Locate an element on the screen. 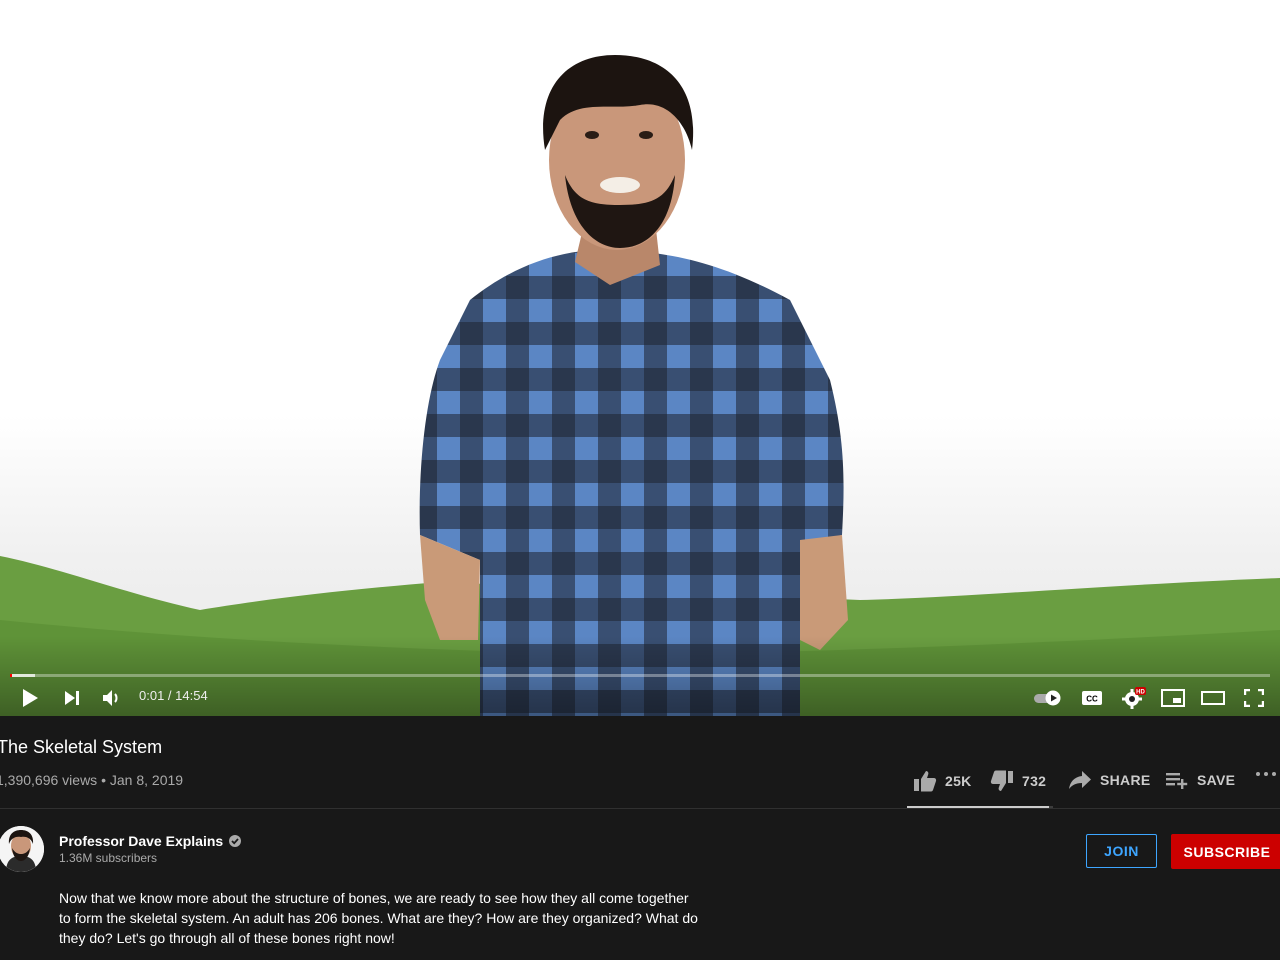 The height and width of the screenshot is (960, 1280). time-display: 0:01 / 14:54 is located at coordinates (173, 695).